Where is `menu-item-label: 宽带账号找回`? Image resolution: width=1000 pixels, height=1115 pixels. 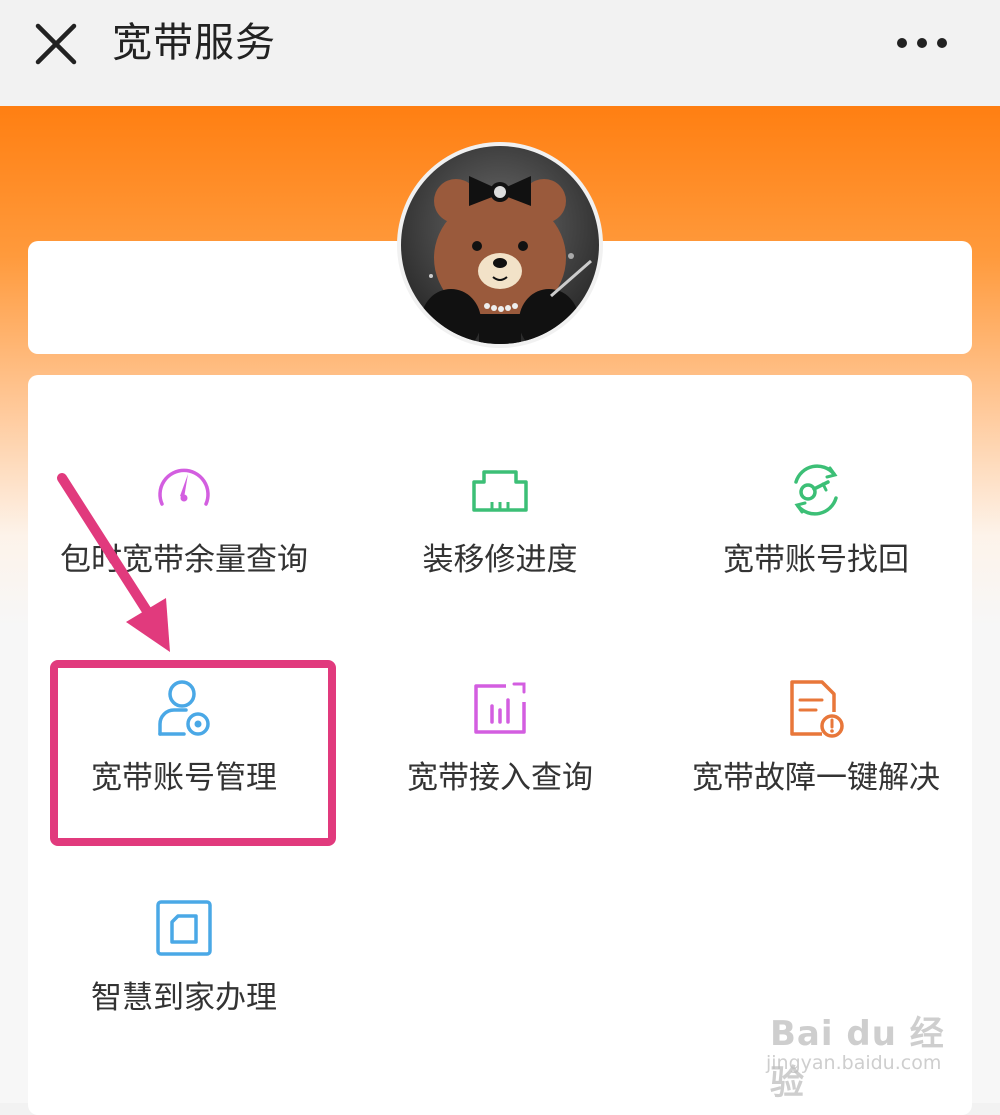 menu-item-label: 宽带账号找回 is located at coordinates (816, 560).